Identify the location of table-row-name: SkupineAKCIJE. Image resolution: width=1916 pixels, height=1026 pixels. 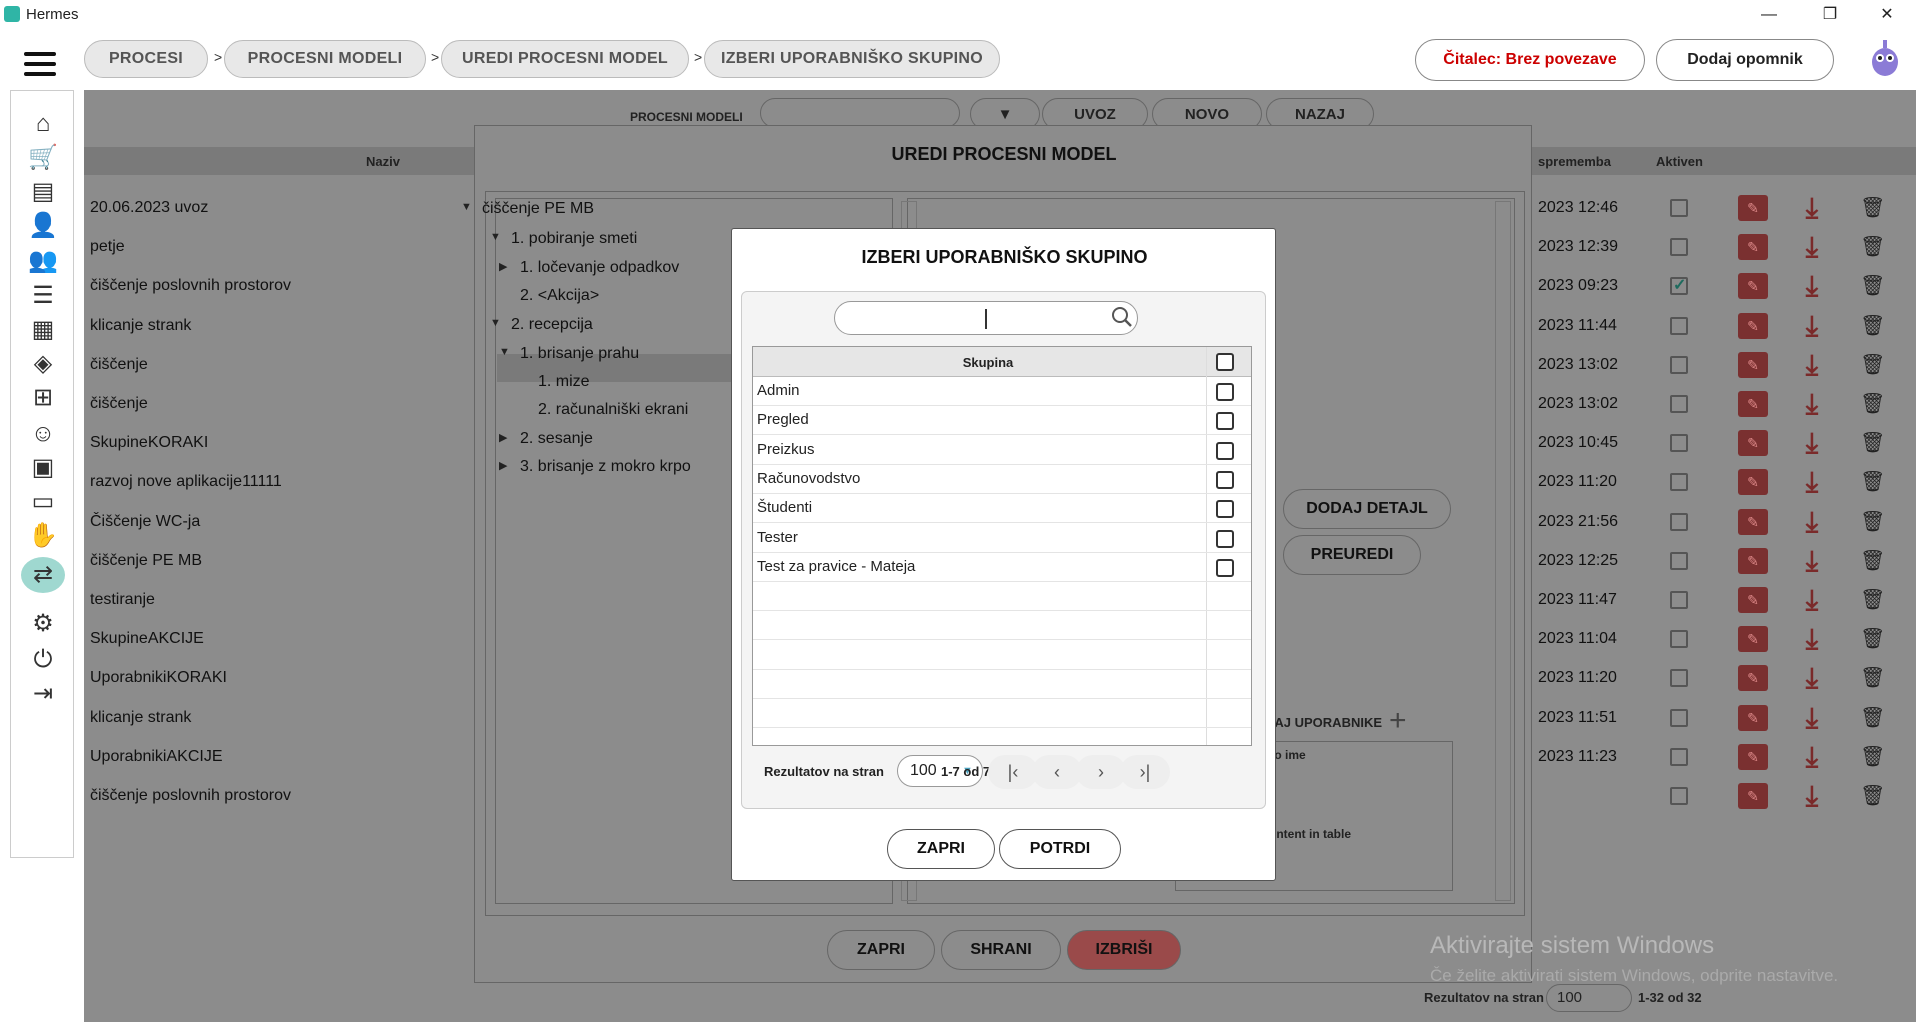
(147, 639).